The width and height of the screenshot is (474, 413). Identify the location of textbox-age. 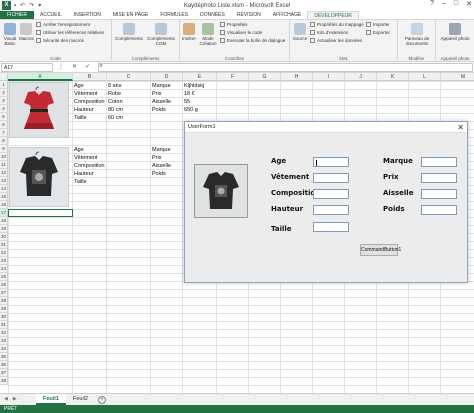
(331, 162).